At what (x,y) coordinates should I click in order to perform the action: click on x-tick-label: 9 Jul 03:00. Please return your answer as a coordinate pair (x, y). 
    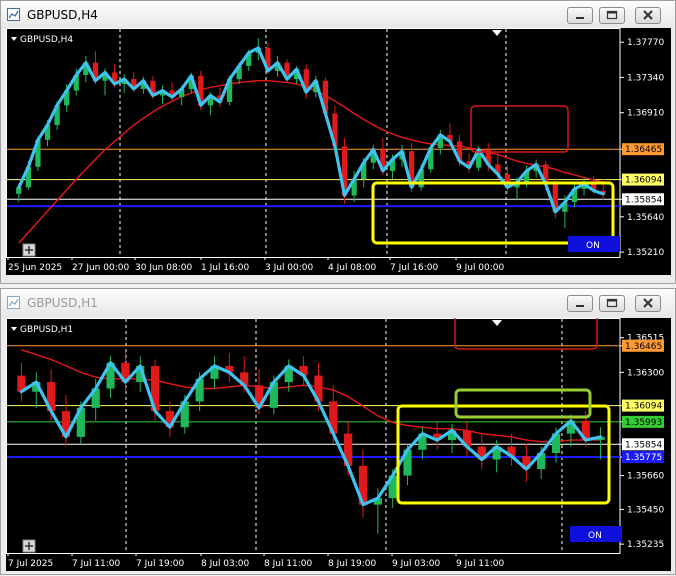
    Looking at the image, I should click on (416, 564).